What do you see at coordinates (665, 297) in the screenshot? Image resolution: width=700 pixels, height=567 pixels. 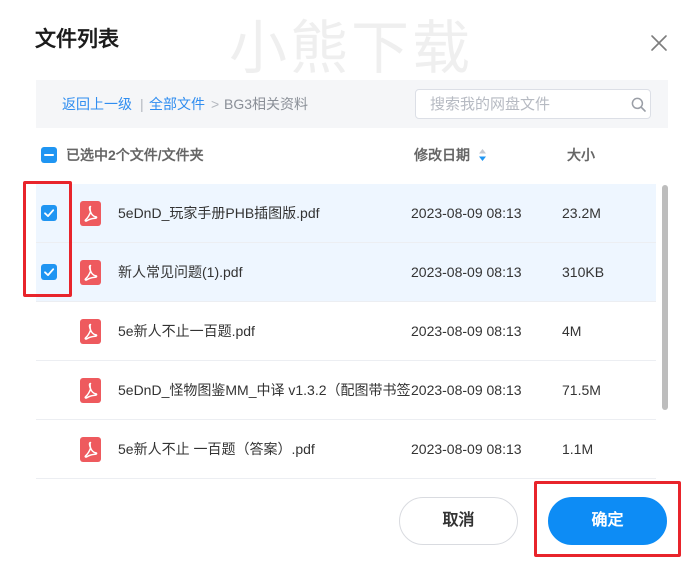 I see `scrollbar-thumb` at bounding box center [665, 297].